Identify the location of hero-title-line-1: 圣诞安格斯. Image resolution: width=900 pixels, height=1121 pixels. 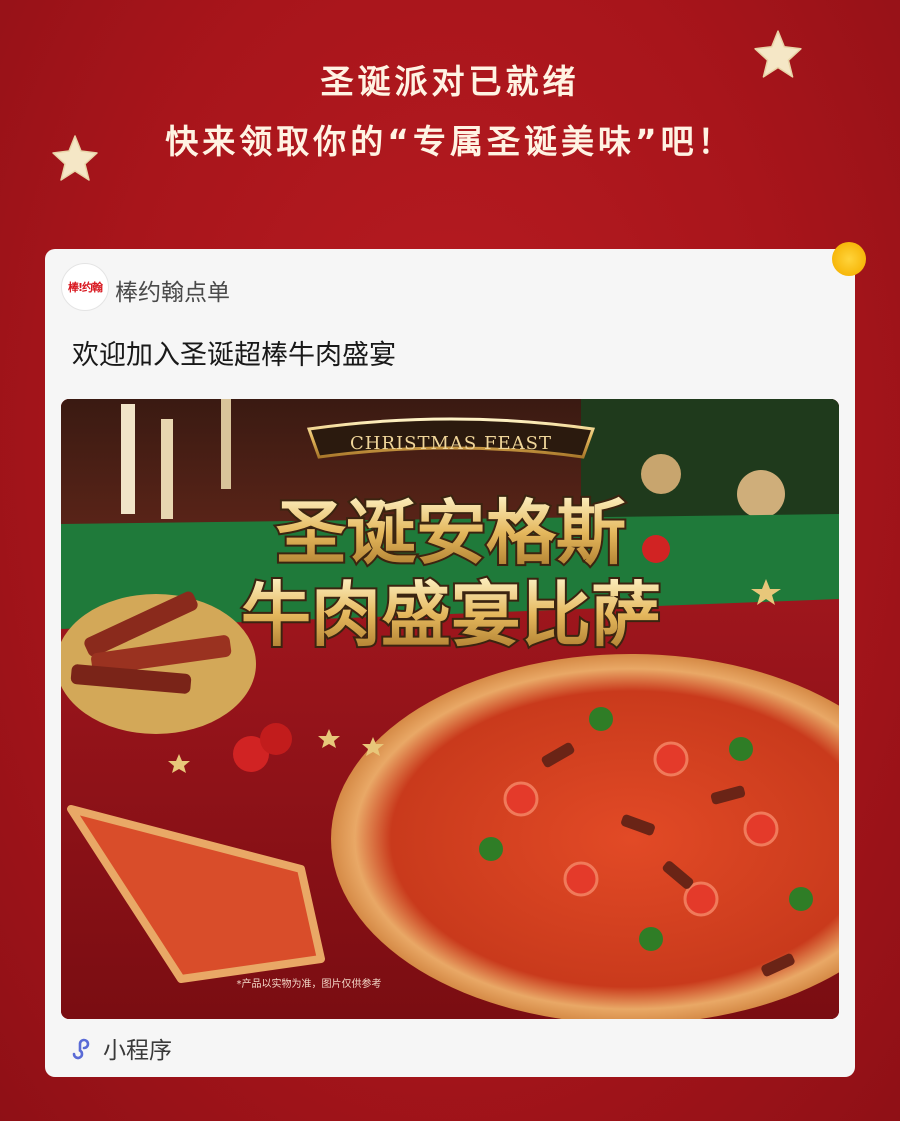
(451, 533).